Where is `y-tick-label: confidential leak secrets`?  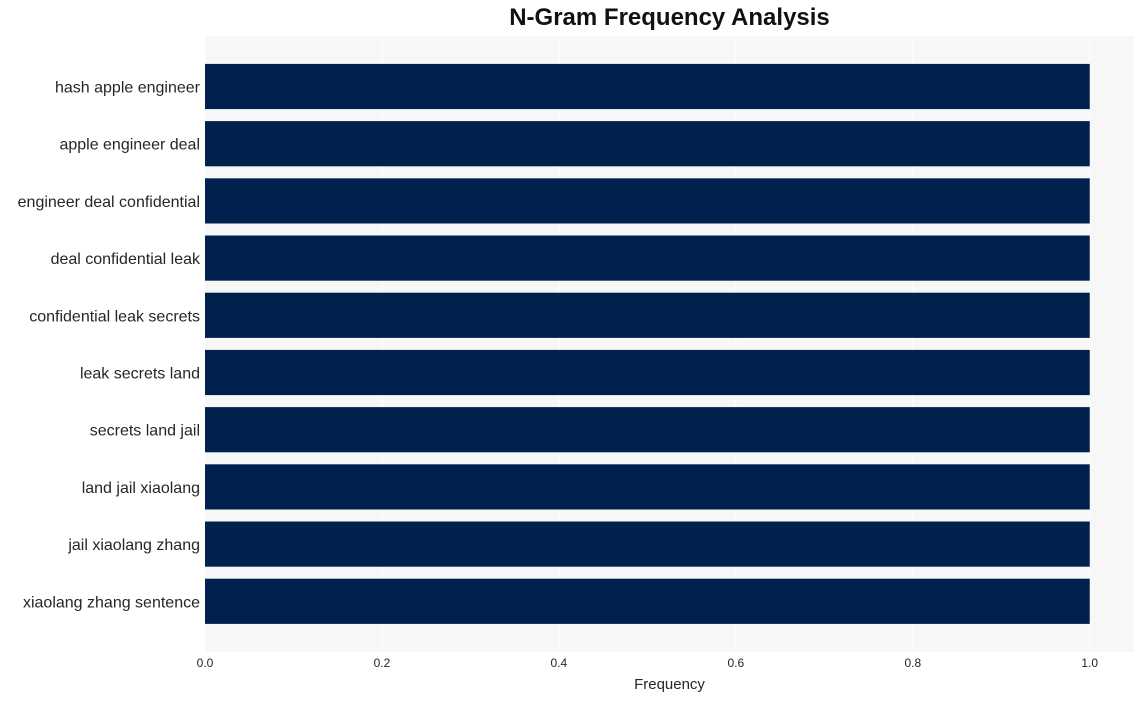 y-tick-label: confidential leak secrets is located at coordinates (114, 316).